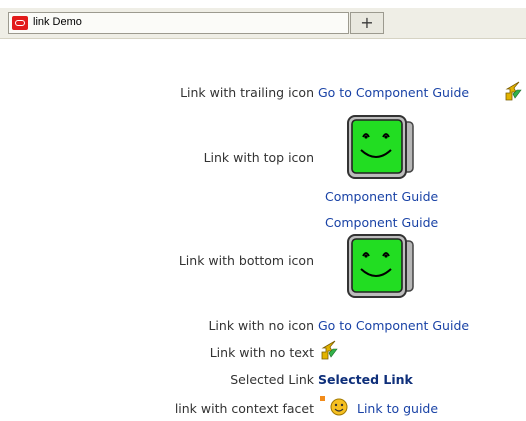 The height and width of the screenshot is (421, 526). I want to click on oracle-logo-icon, so click(20, 23).